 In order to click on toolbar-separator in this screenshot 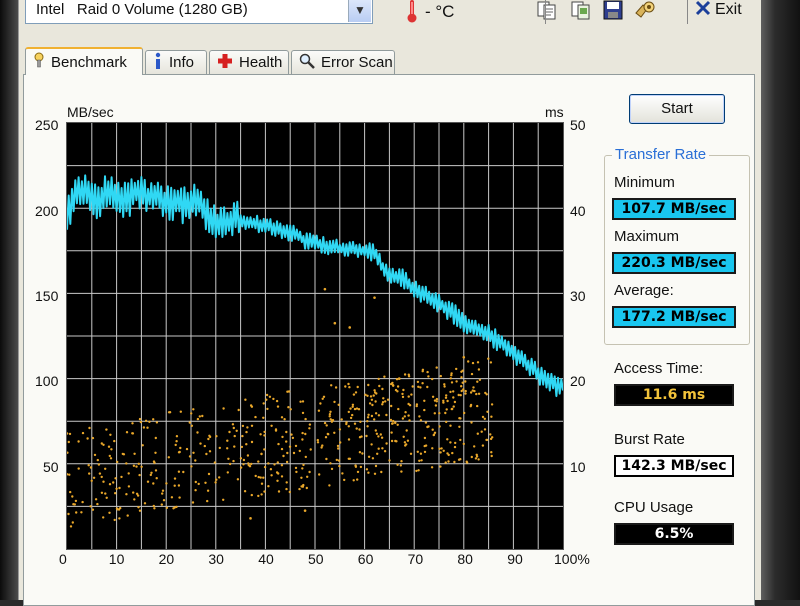, I will do `click(545, 12)`.